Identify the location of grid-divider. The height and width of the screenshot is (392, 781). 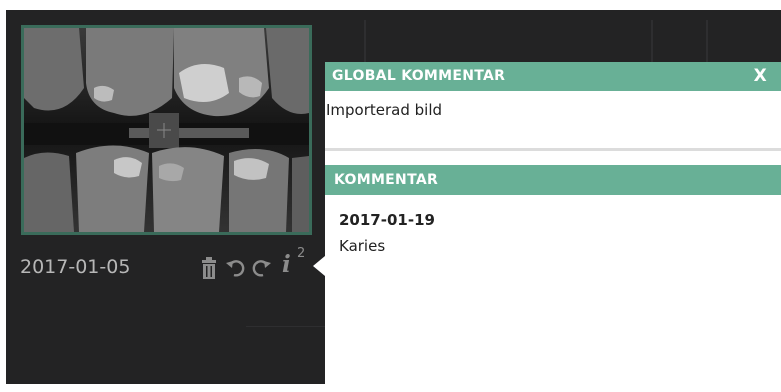
(286, 326).